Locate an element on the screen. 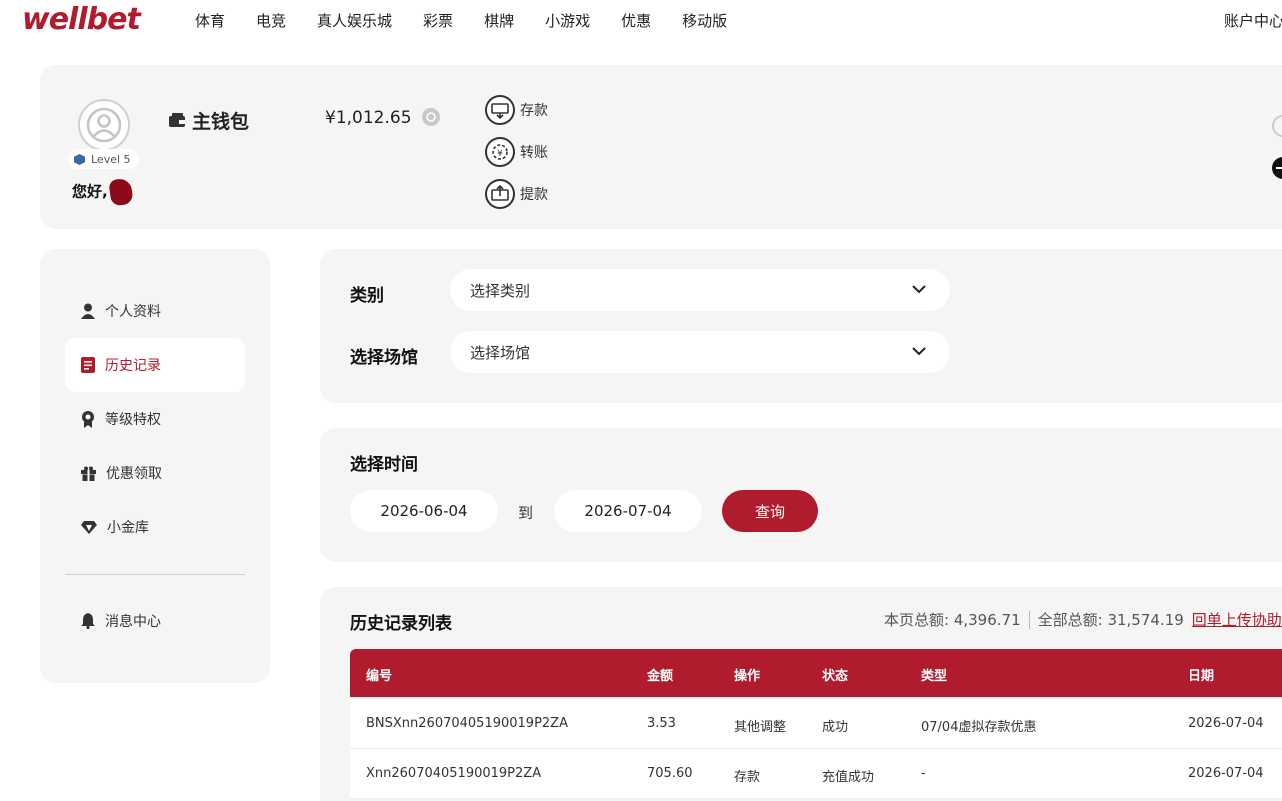  sidebar-item-label: 消息中心 is located at coordinates (133, 622).